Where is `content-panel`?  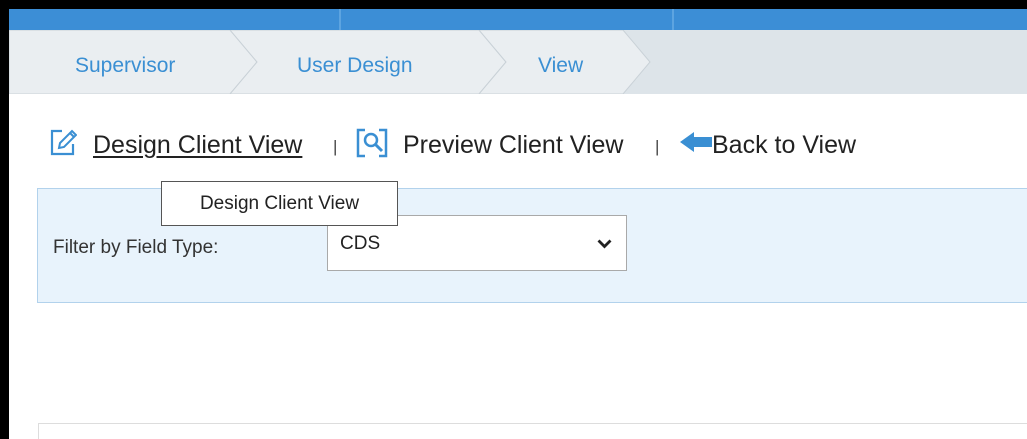
content-panel is located at coordinates (532, 431).